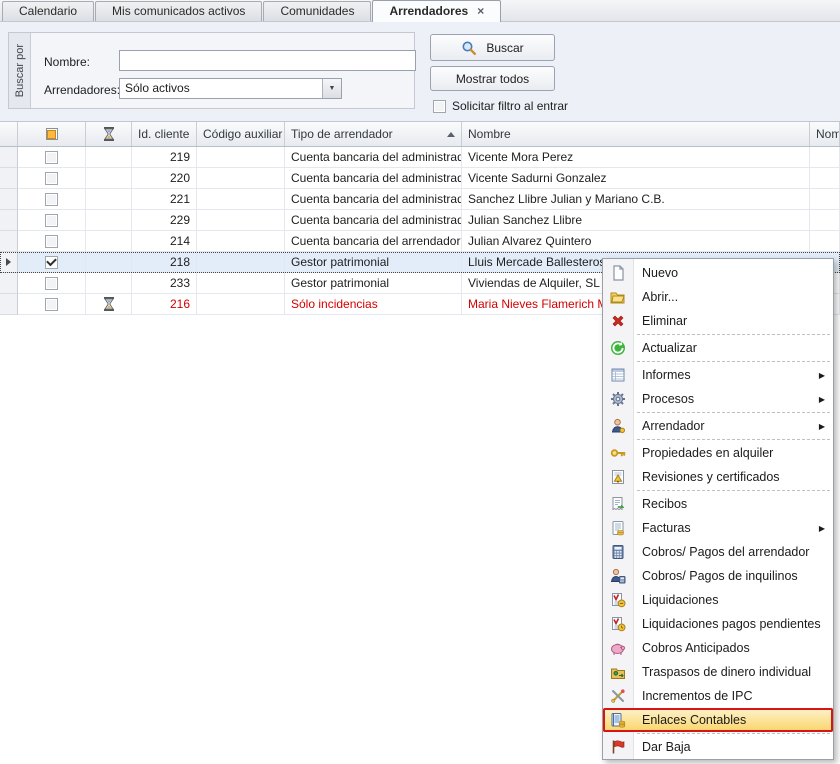 The height and width of the screenshot is (764, 840). Describe the element at coordinates (718, 273) in the screenshot. I see `menu-item-nuevo: Nuevo` at that location.